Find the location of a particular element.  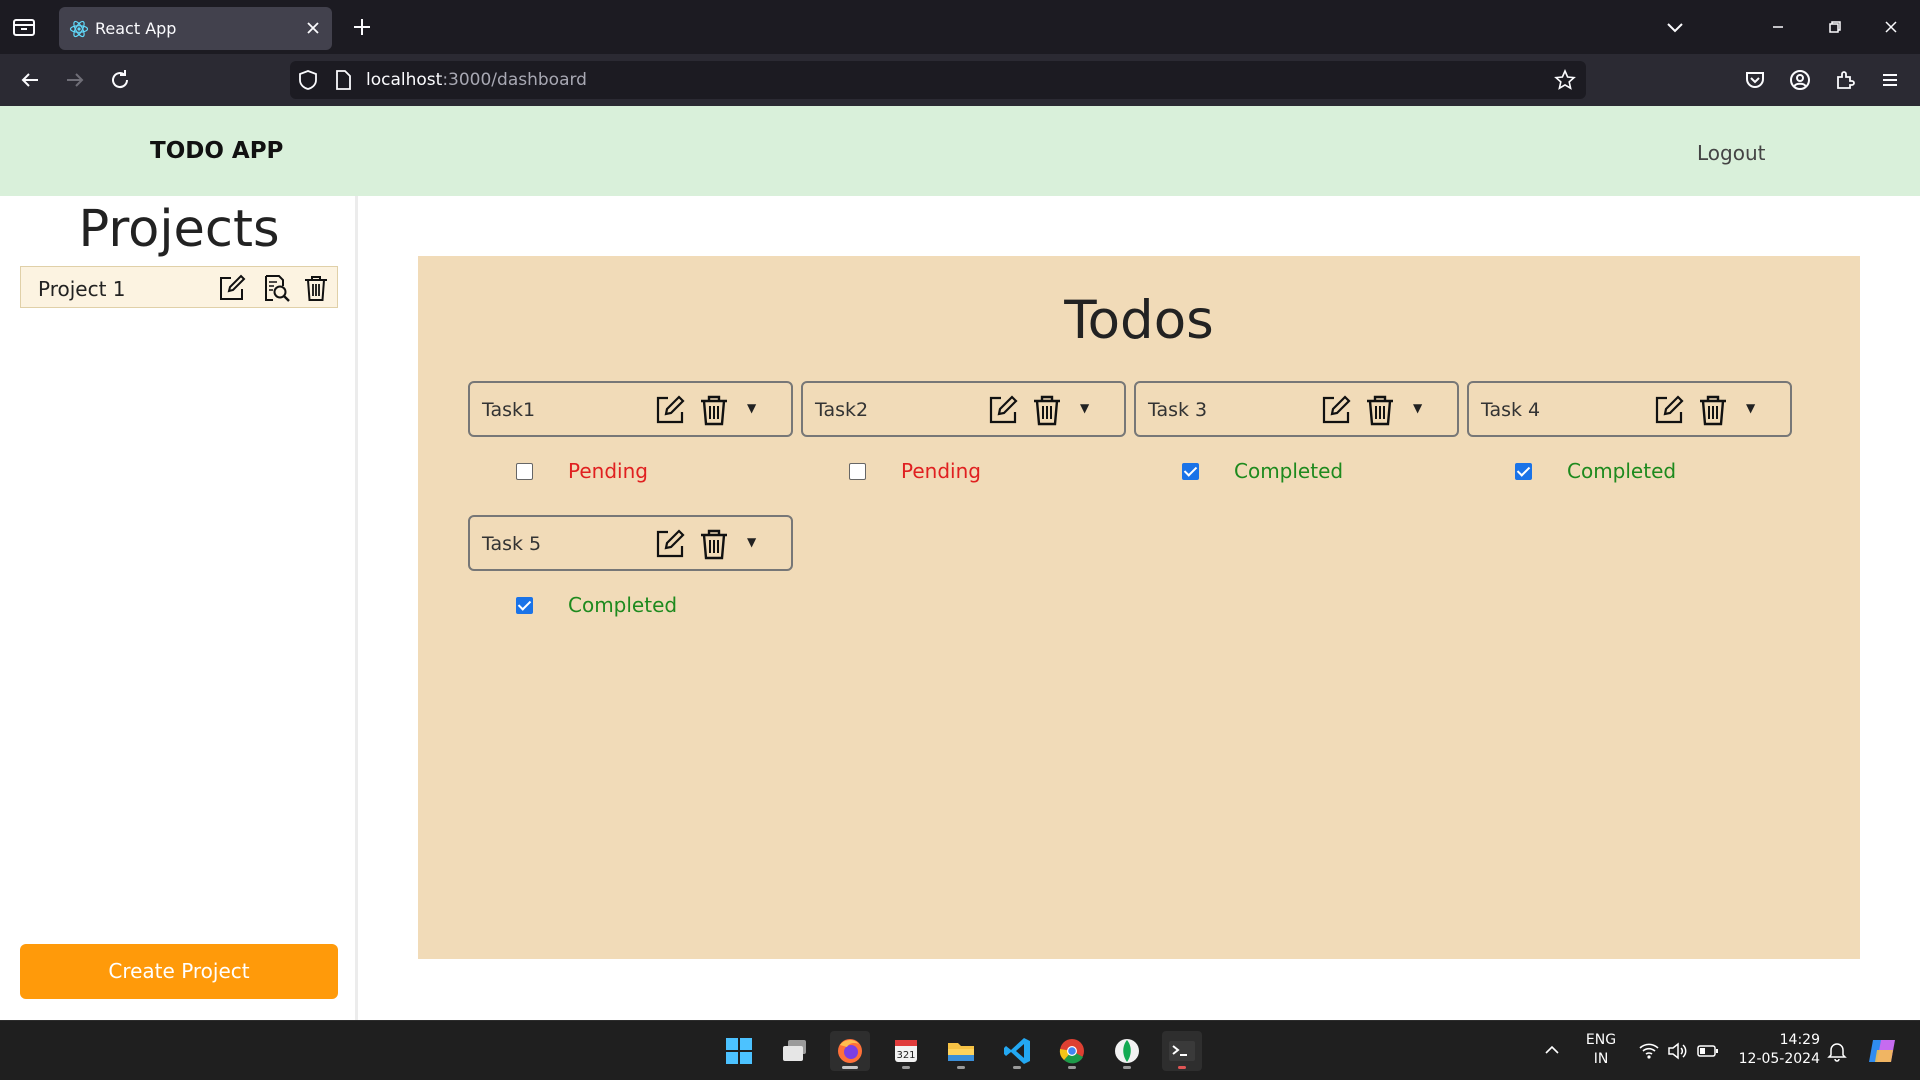

copilot-icon is located at coordinates (1882, 1051).